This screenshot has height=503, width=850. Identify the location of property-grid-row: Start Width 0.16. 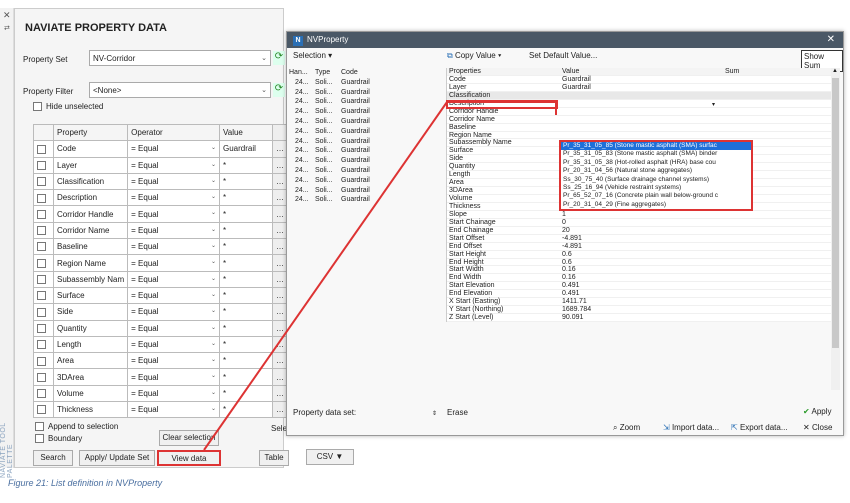
(639, 270).